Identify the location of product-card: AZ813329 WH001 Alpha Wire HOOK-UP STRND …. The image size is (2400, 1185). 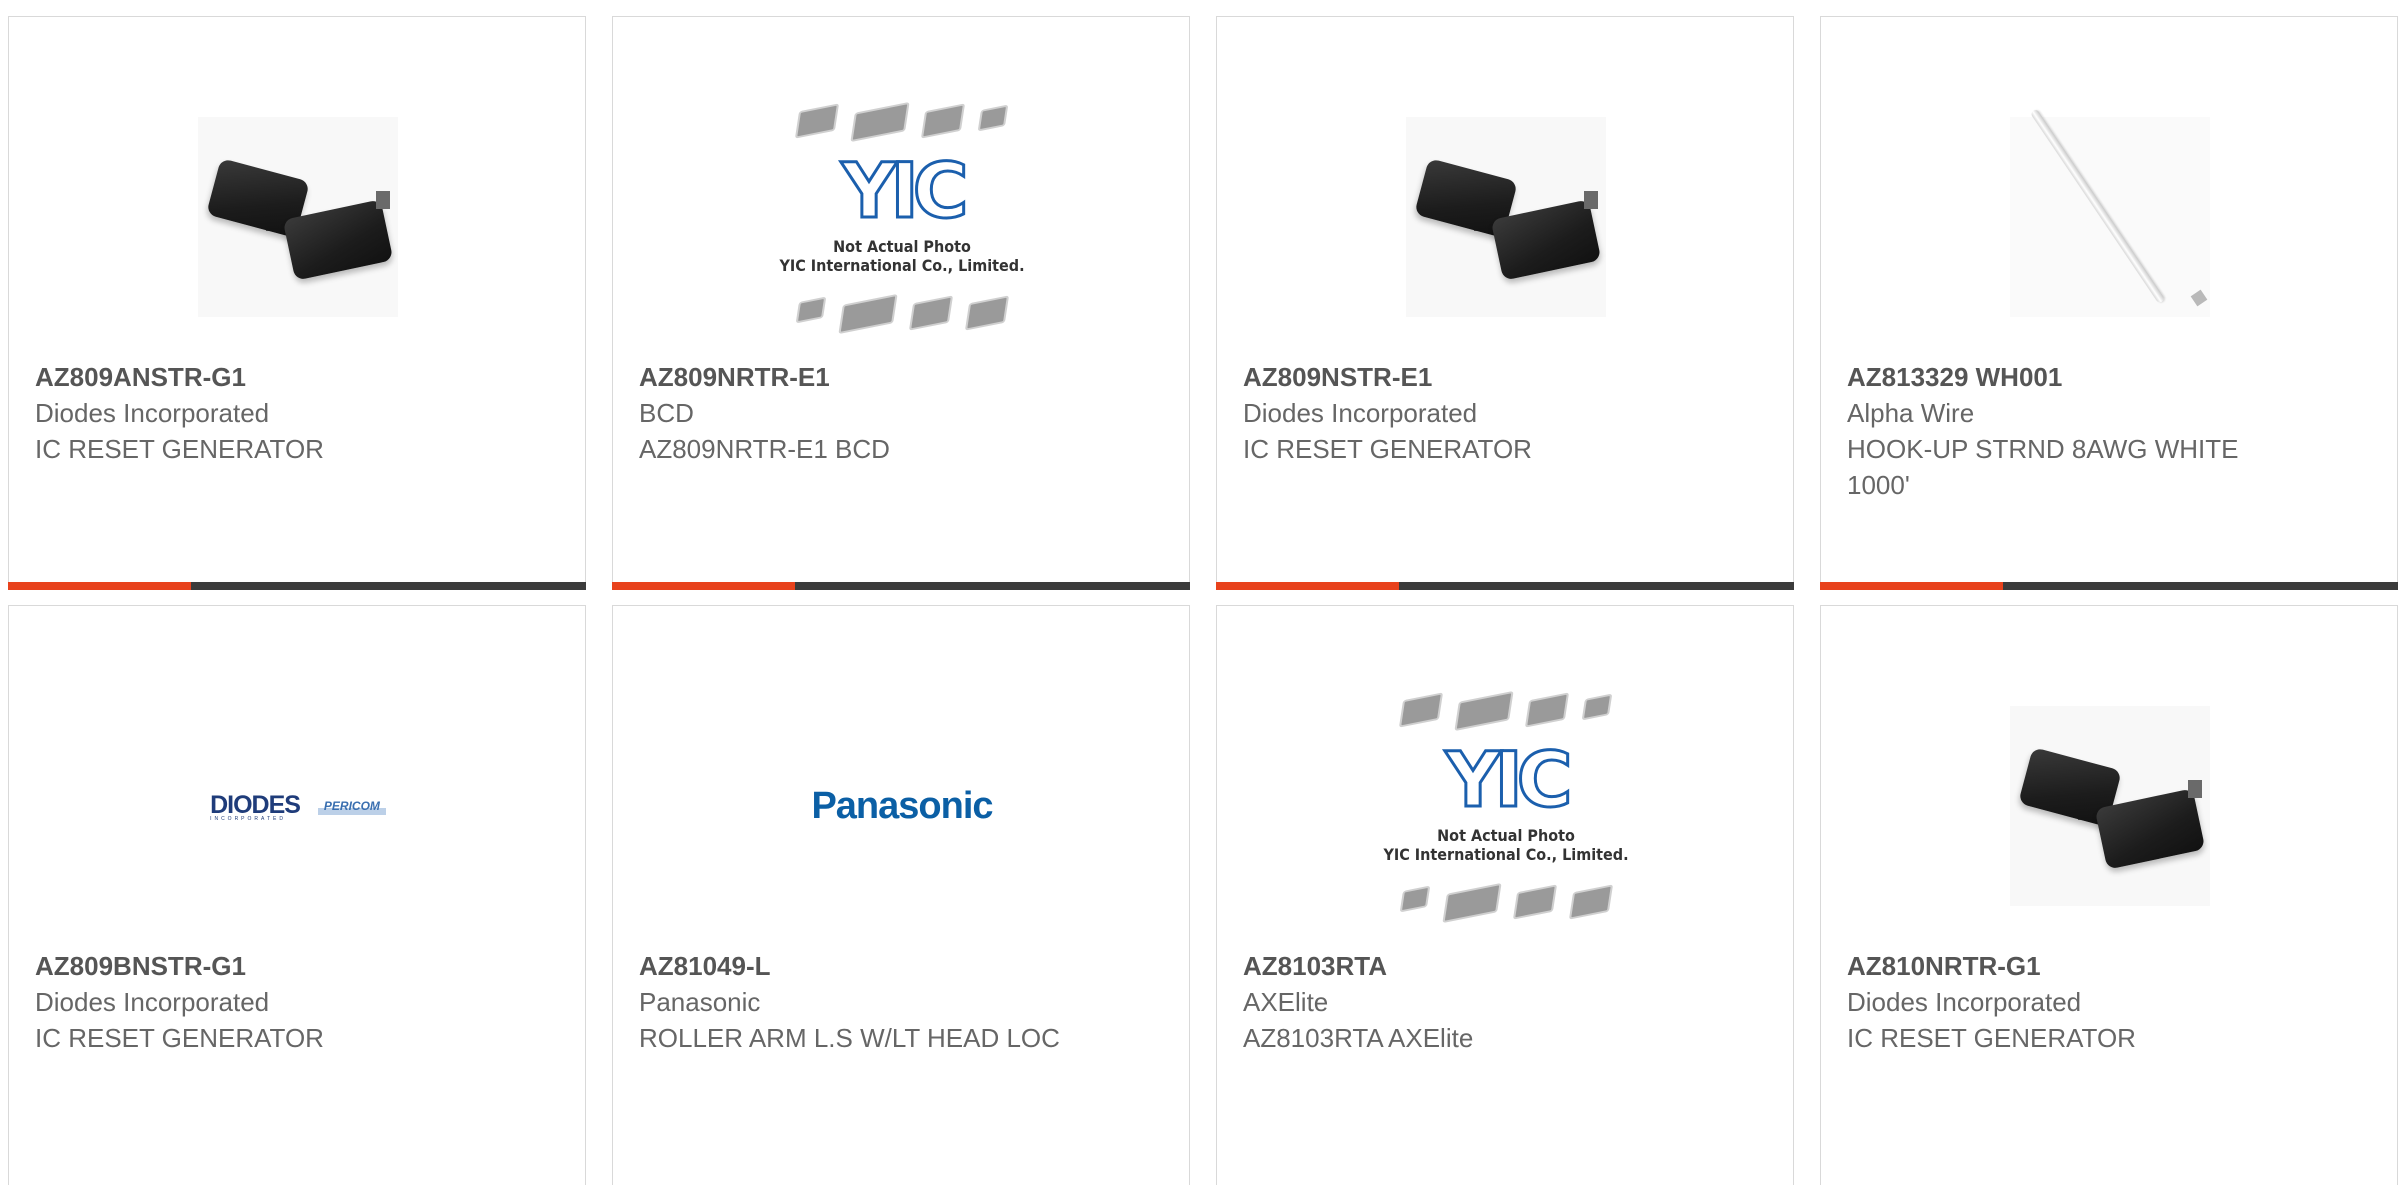
(2109, 303).